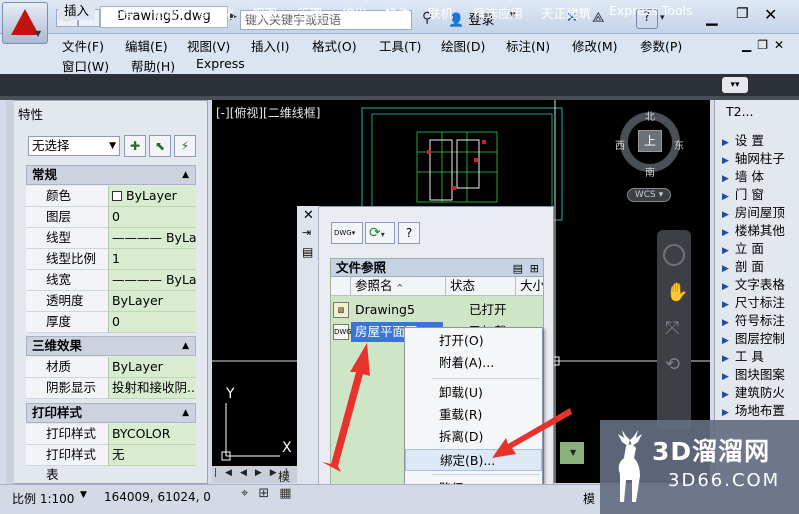  Describe the element at coordinates (135, 146) in the screenshot. I see `toggle-pickadd-icon: ✚` at that location.